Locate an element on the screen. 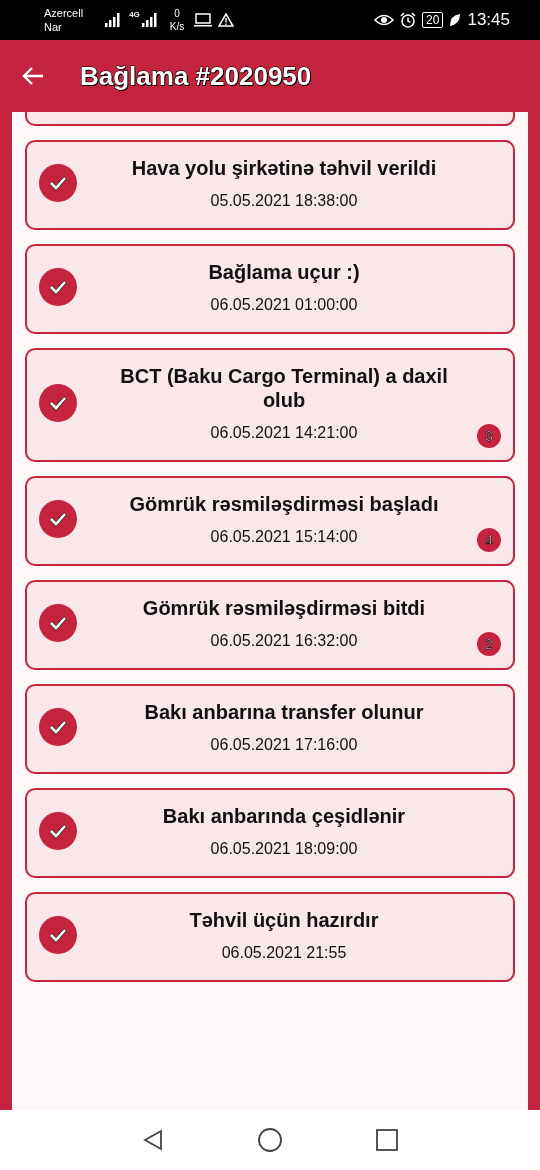 The height and width of the screenshot is (1170, 540). count-badge: 3 is located at coordinates (489, 436).